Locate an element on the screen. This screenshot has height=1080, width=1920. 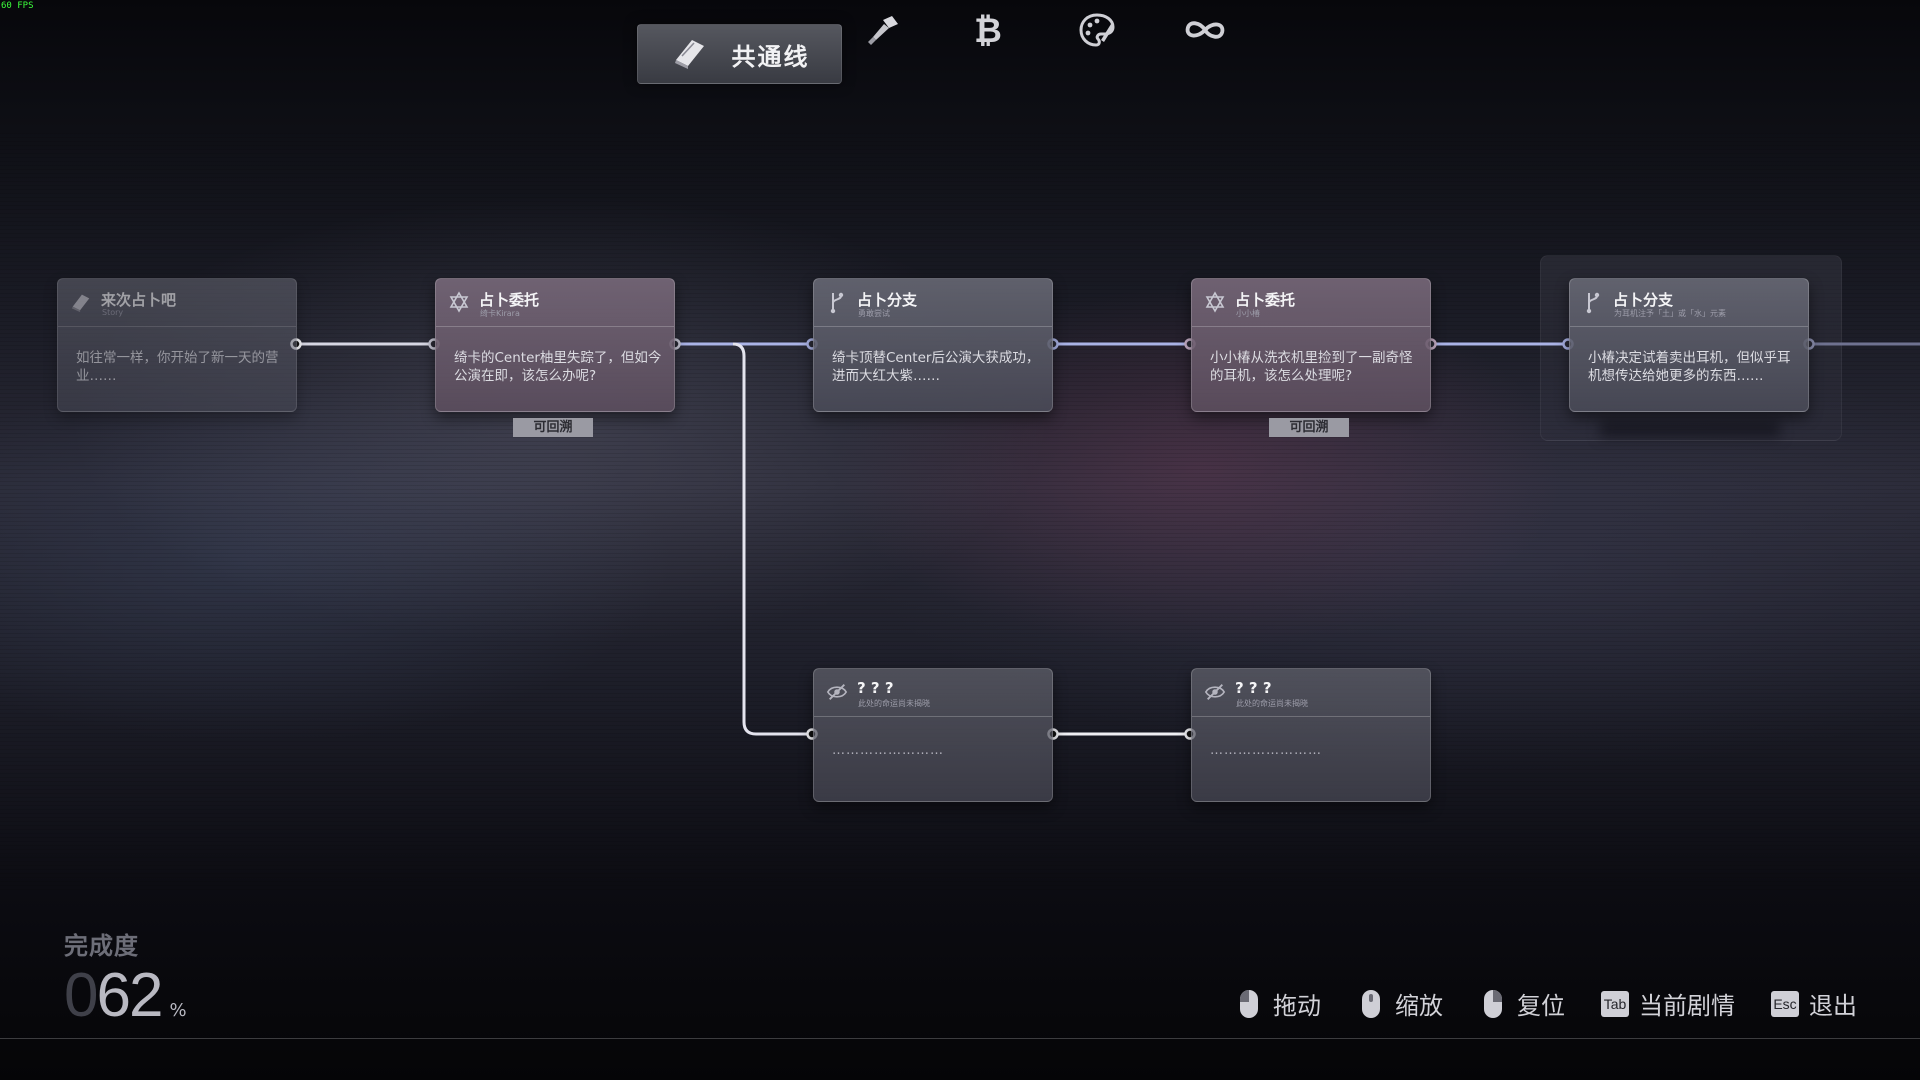
mouse-left-icon is located at coordinates (1249, 1004).